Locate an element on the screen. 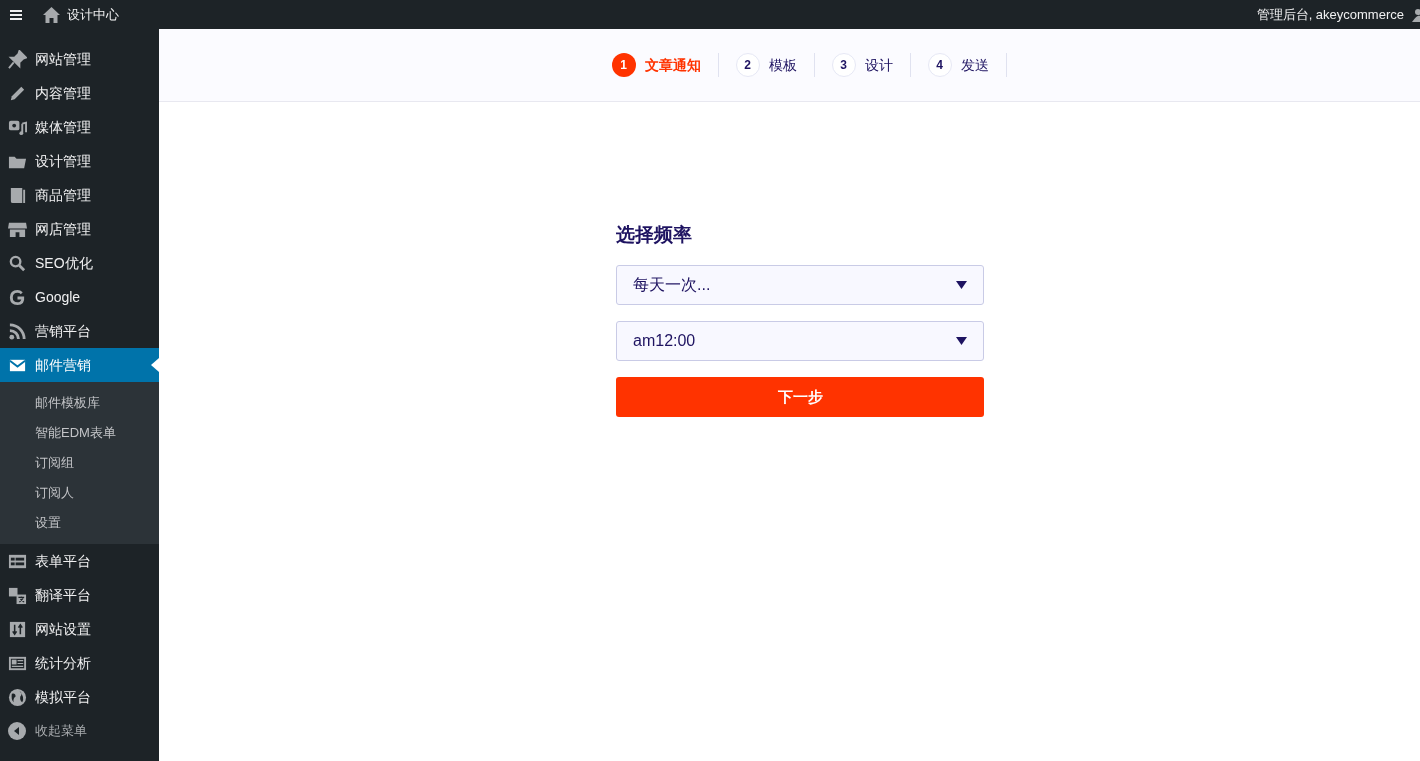 Image resolution: width=1420 pixels, height=761 pixels. book-icon is located at coordinates (17, 195).